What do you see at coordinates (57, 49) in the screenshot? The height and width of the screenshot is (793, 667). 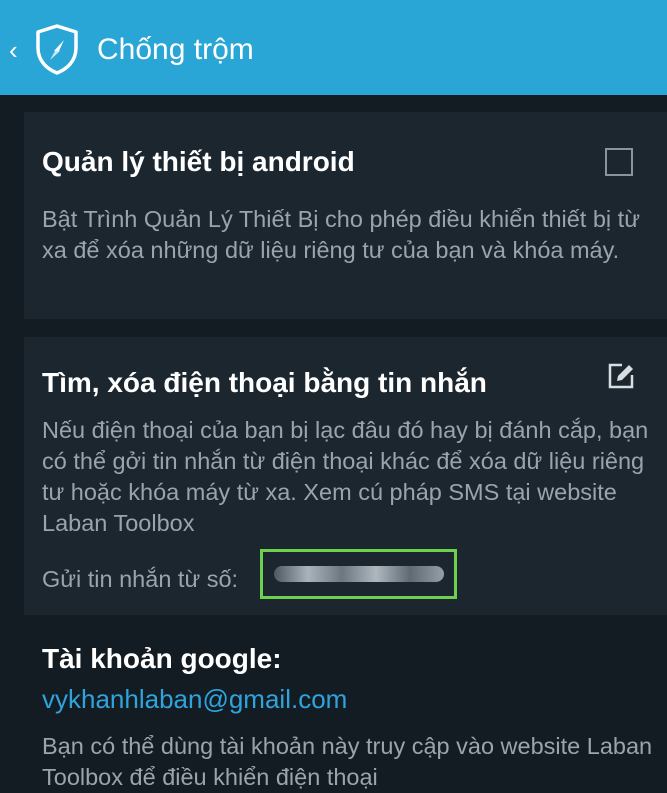 I see `shield-compass-icon` at bounding box center [57, 49].